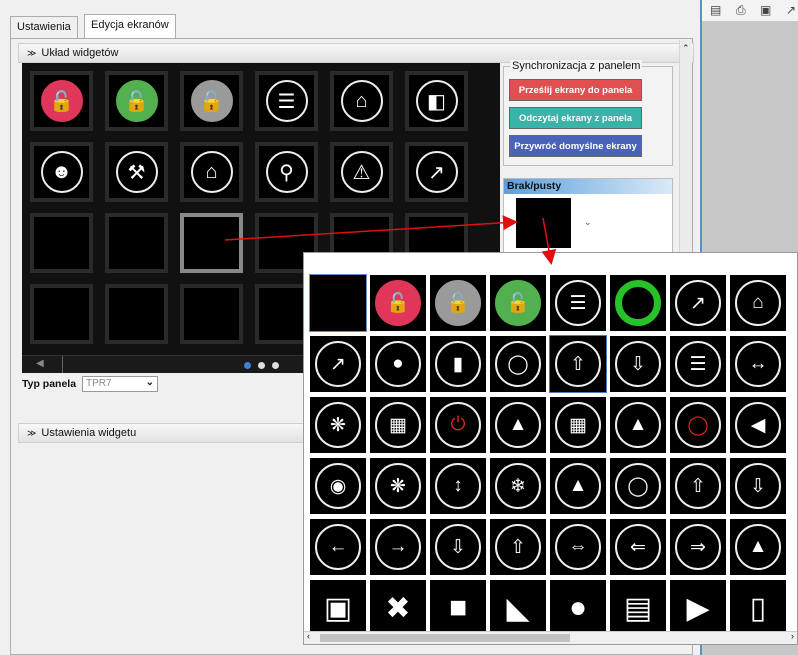 This screenshot has width=798, height=655. I want to click on gallery-item-power-red: ⏻, so click(458, 425).